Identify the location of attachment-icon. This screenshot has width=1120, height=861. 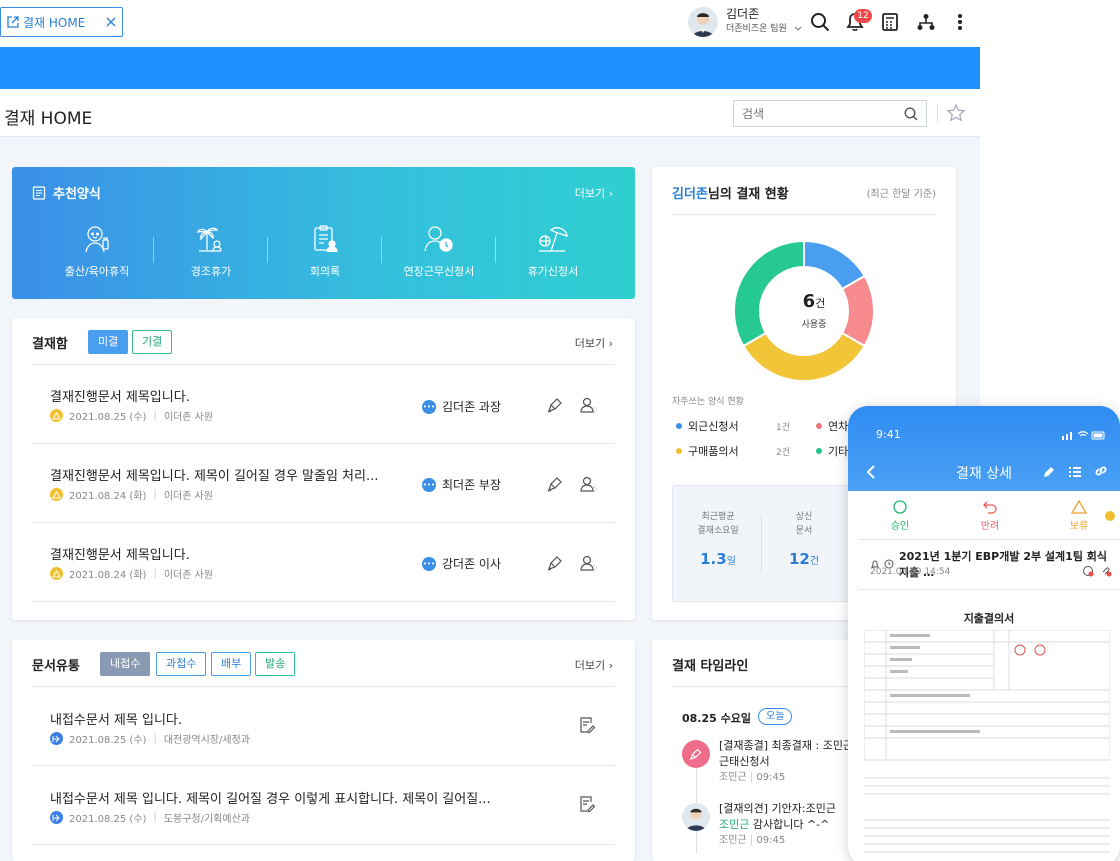
(1106, 571).